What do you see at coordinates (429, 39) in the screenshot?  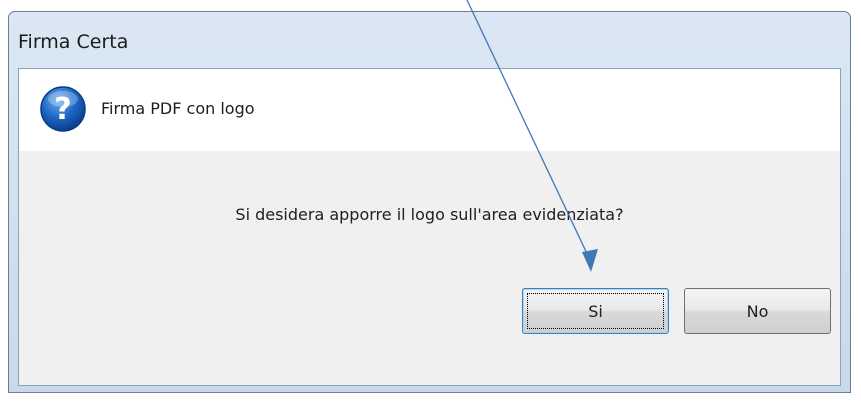 I see `title-bar: Firma Certa` at bounding box center [429, 39].